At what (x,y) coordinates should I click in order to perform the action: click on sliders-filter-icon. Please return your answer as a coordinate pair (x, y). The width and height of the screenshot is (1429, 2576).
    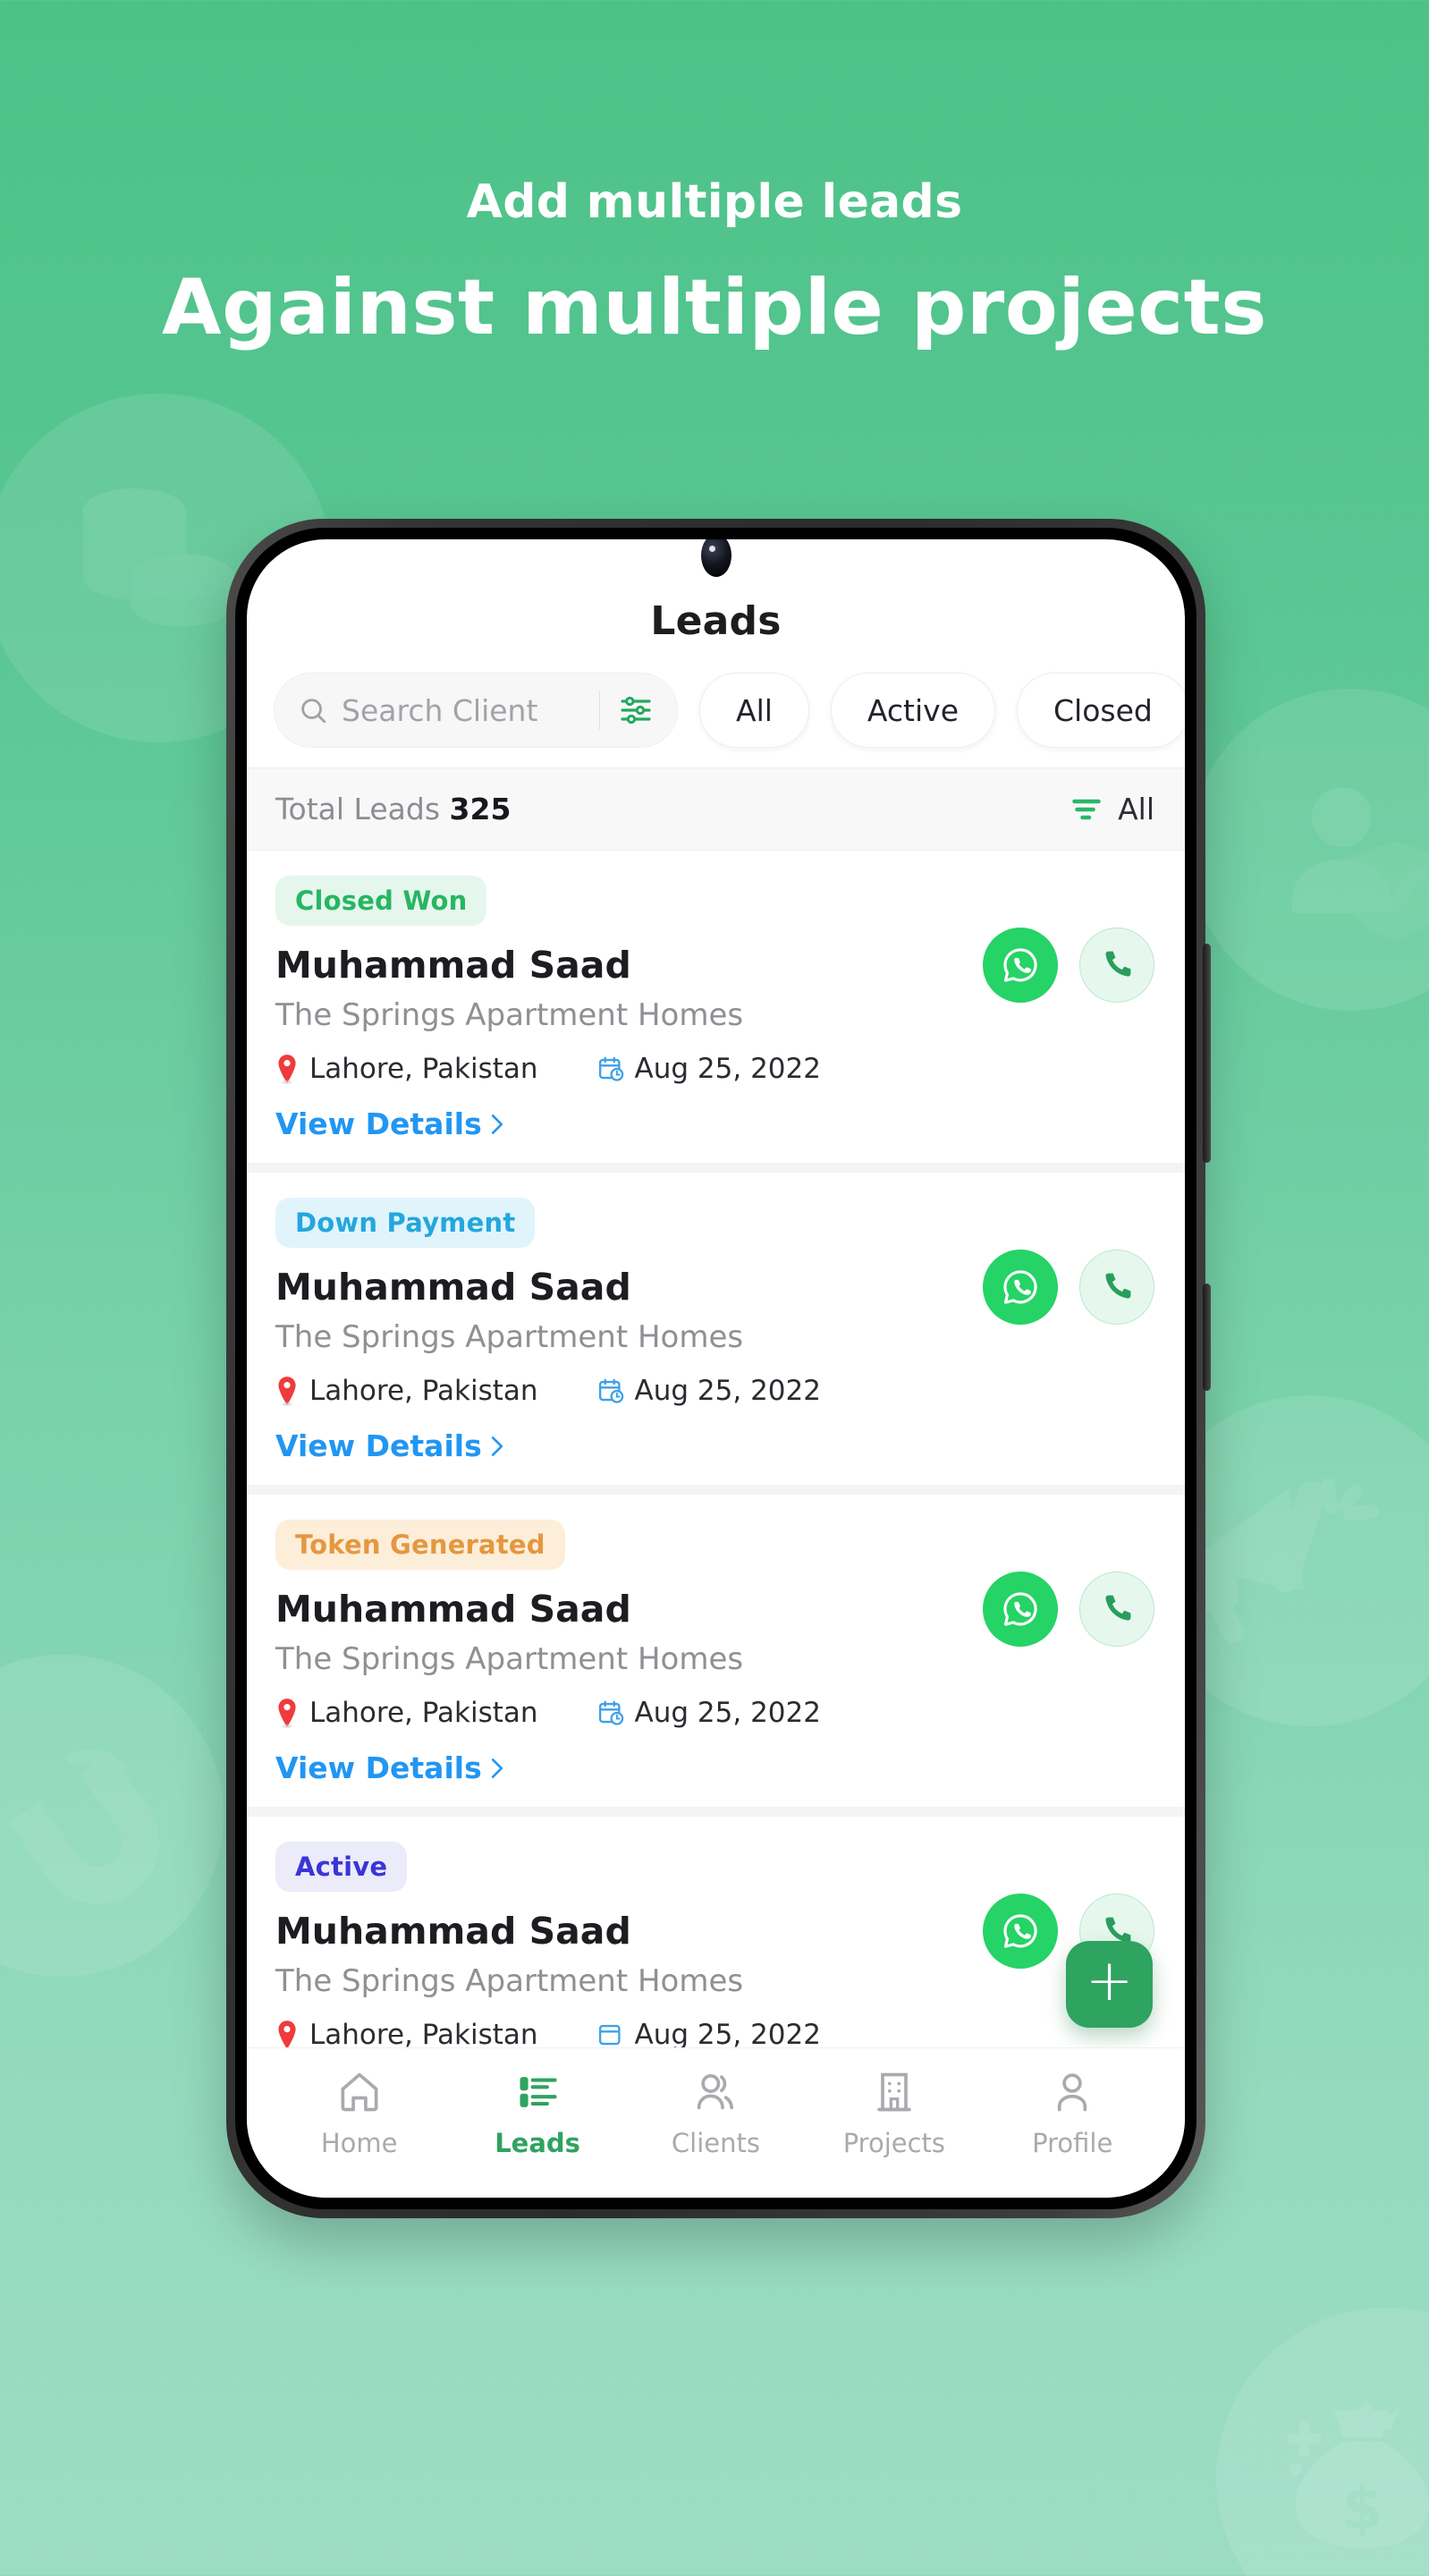
    Looking at the image, I should click on (636, 710).